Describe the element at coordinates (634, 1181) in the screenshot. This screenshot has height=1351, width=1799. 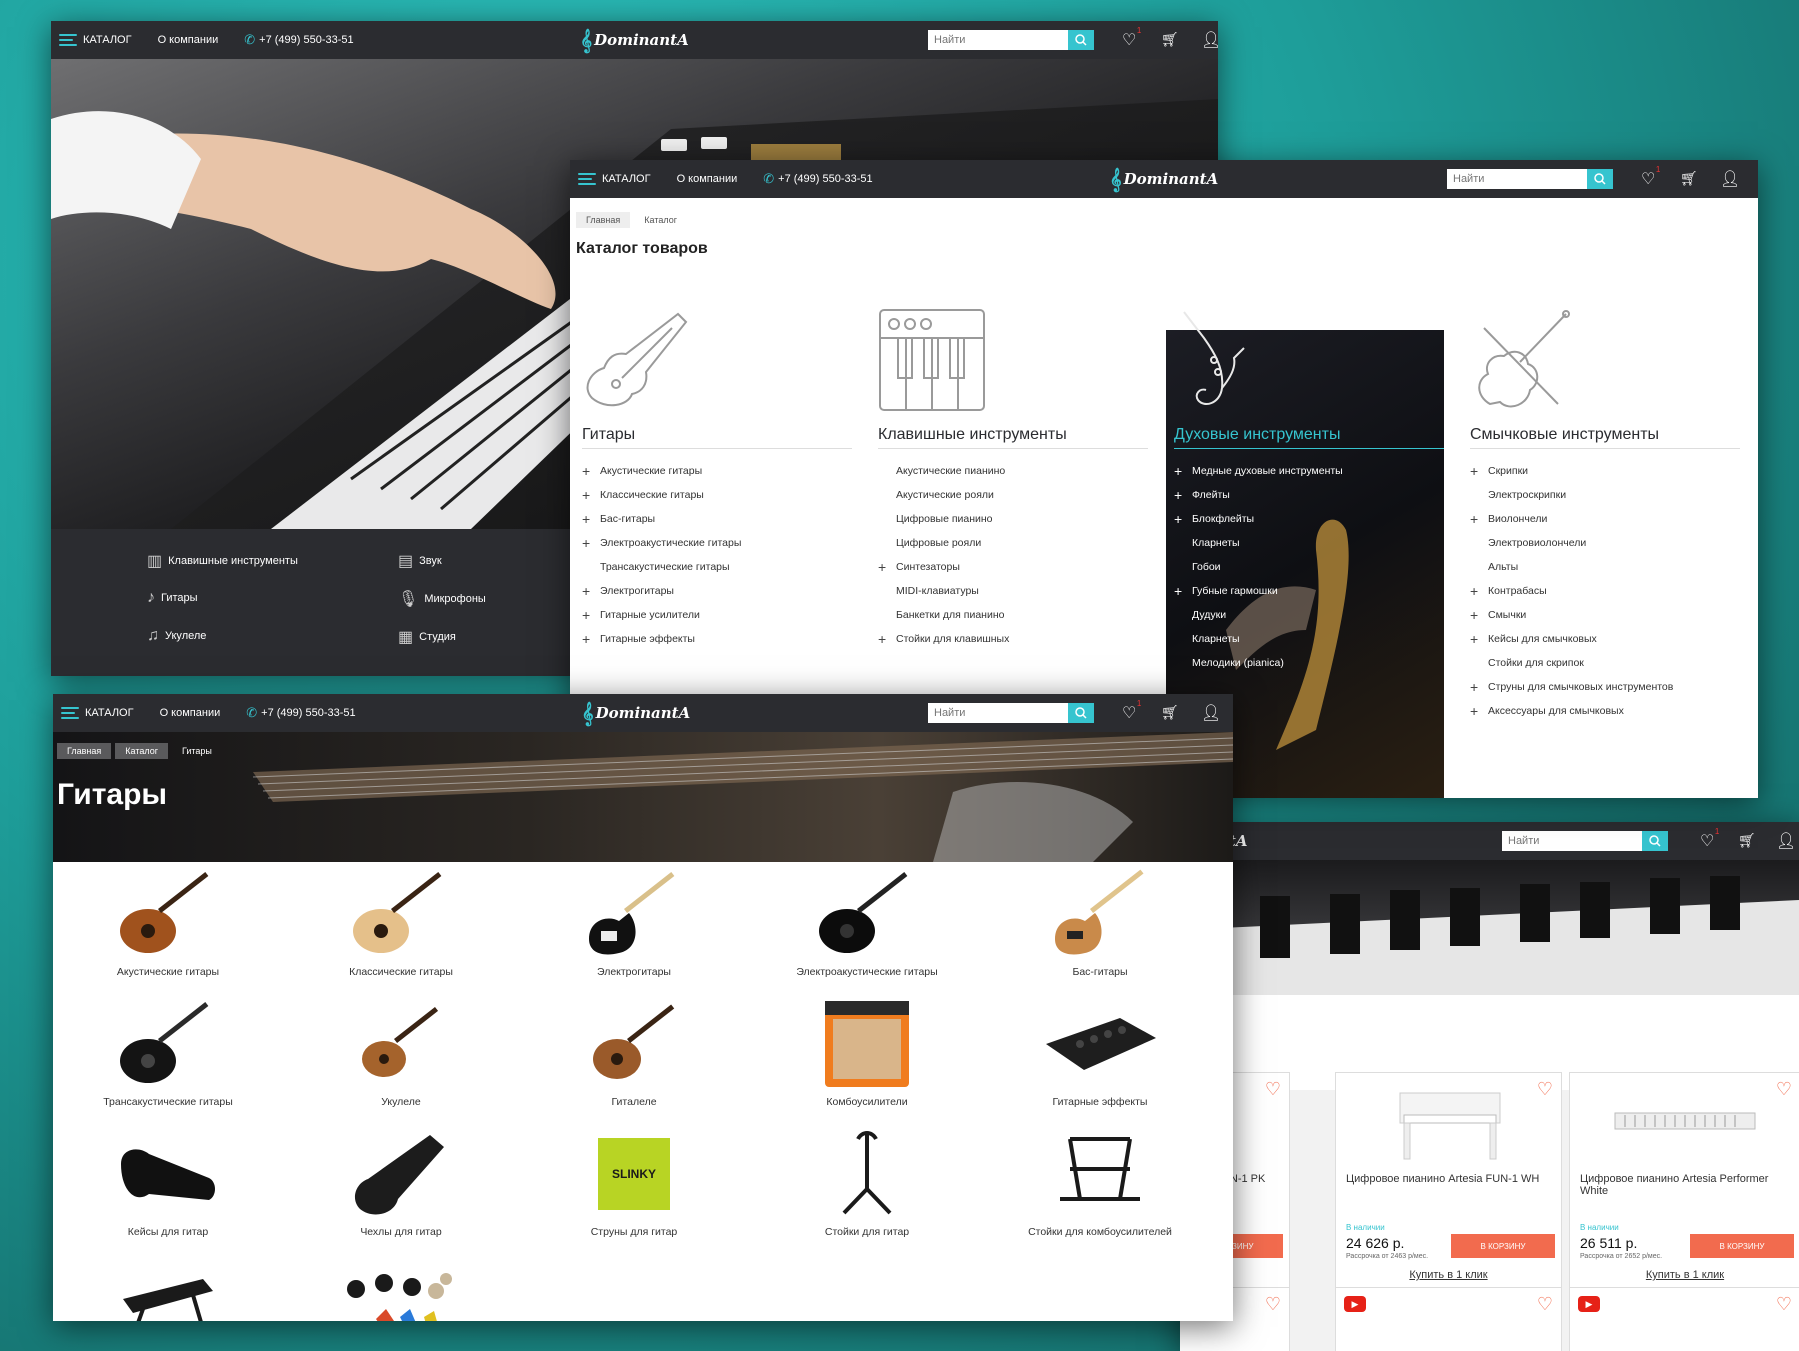
I see `category-tile: SLINKY Струны для гитар` at that location.